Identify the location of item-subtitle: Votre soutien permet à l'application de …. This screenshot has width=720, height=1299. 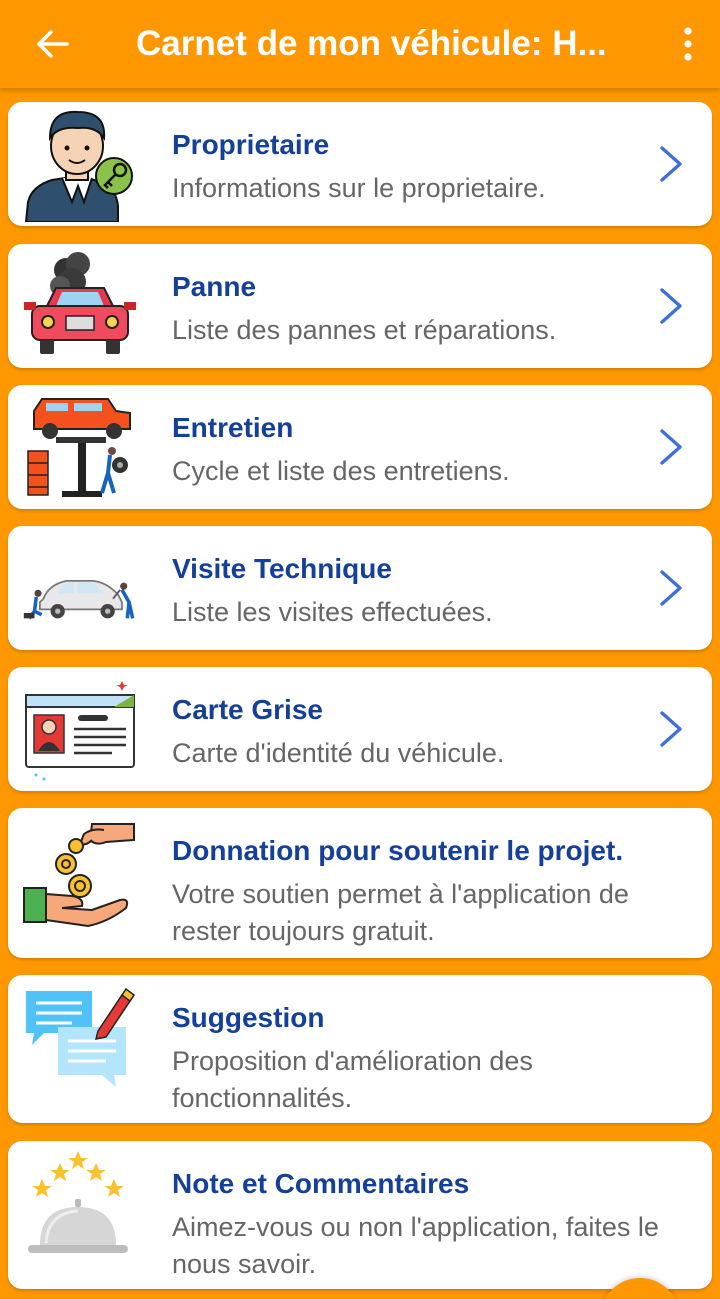
(400, 912).